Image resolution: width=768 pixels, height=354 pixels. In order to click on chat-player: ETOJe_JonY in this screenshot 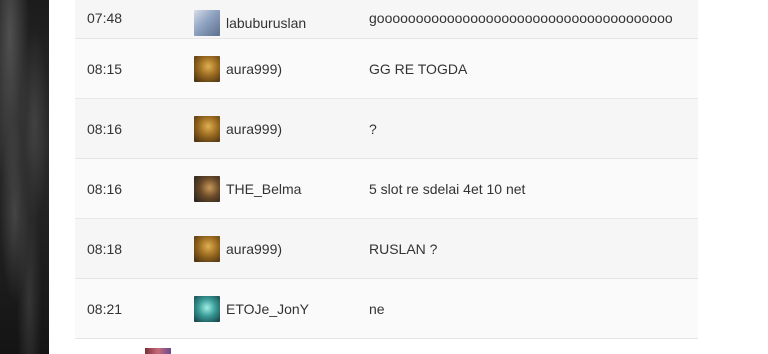, I will do `click(252, 308)`.